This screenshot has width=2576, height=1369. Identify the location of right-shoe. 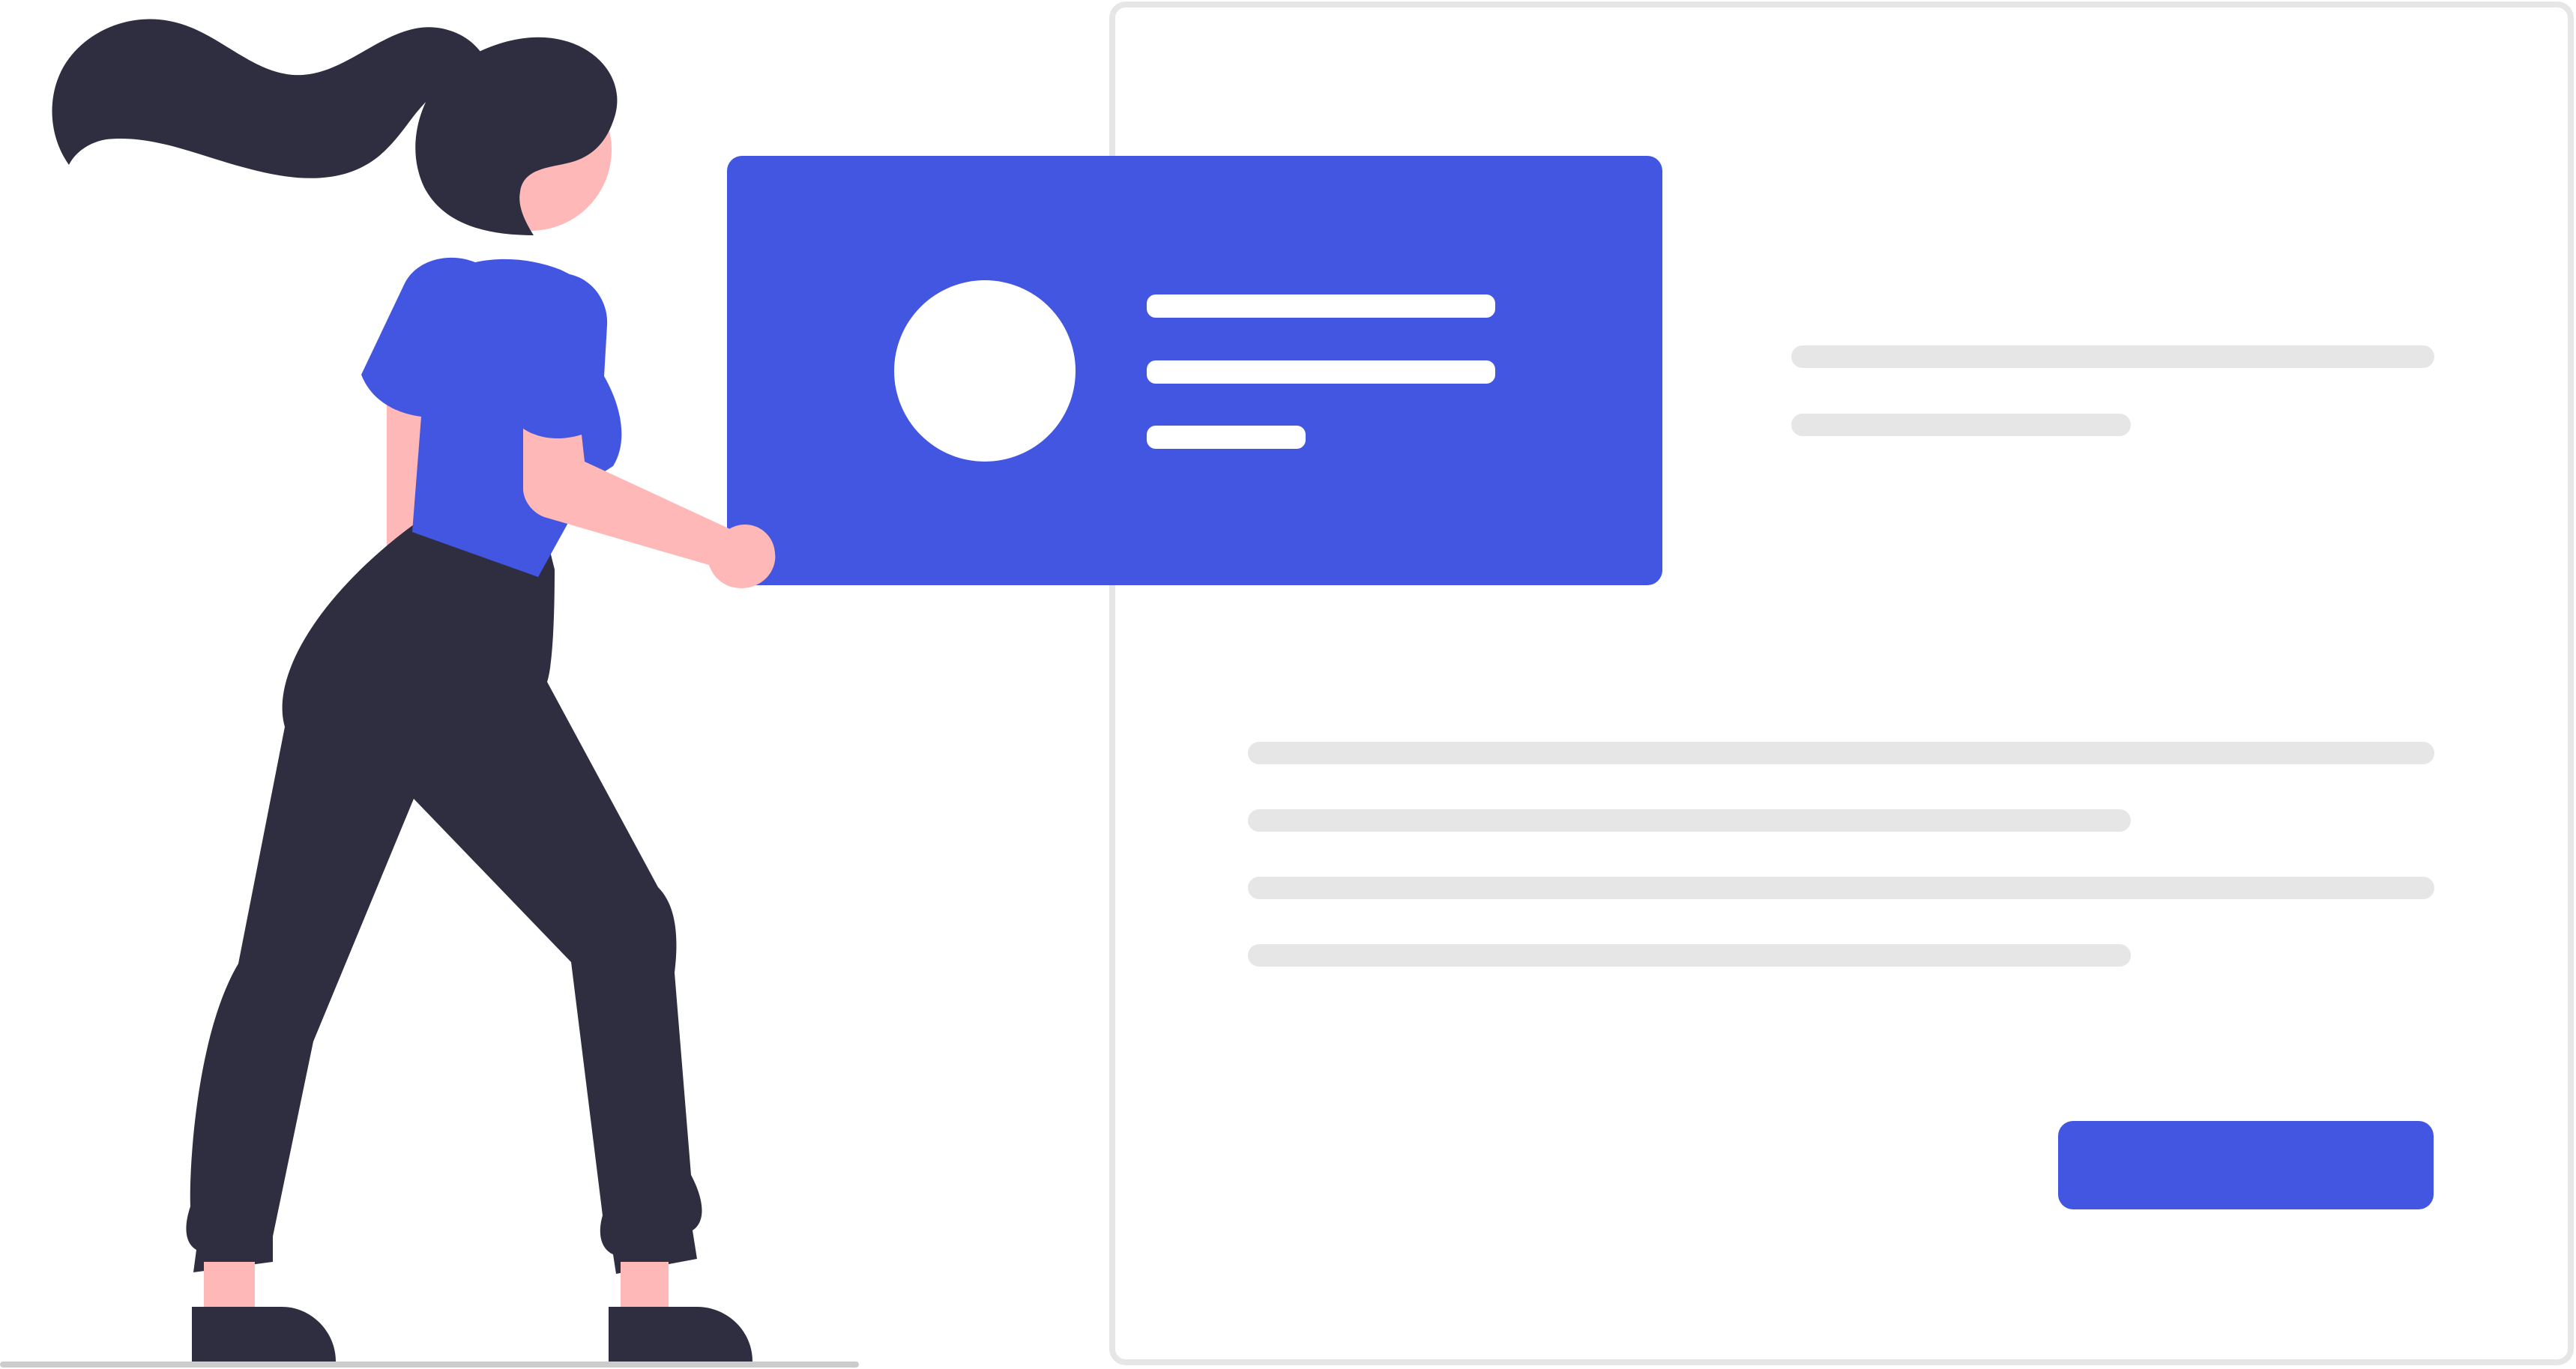
(681, 1334).